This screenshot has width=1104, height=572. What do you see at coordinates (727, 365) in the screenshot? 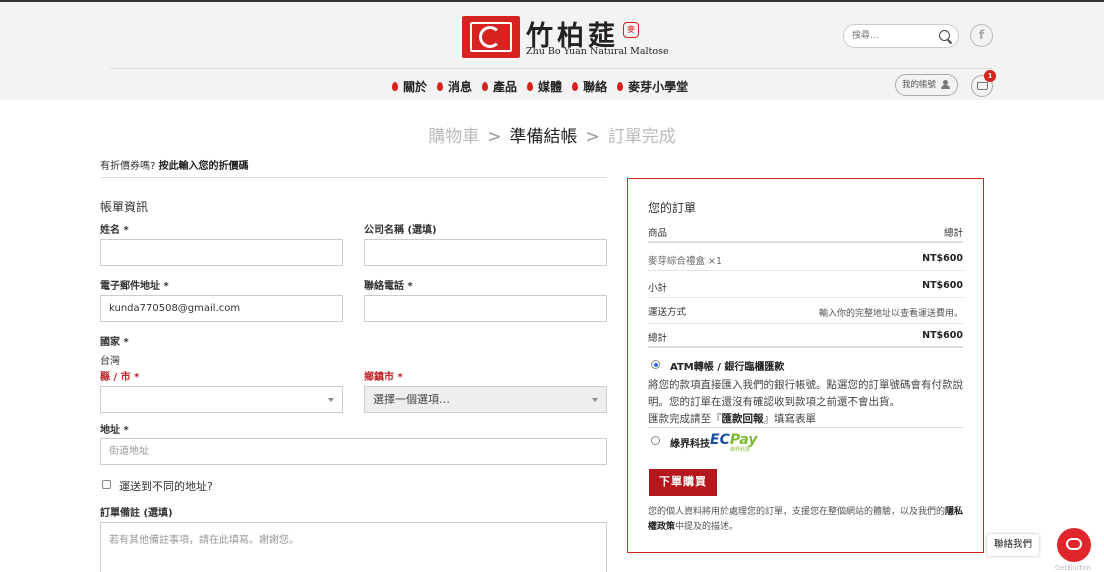
I see `atm-label: ATM轉帳 / 銀行臨櫃匯款` at bounding box center [727, 365].